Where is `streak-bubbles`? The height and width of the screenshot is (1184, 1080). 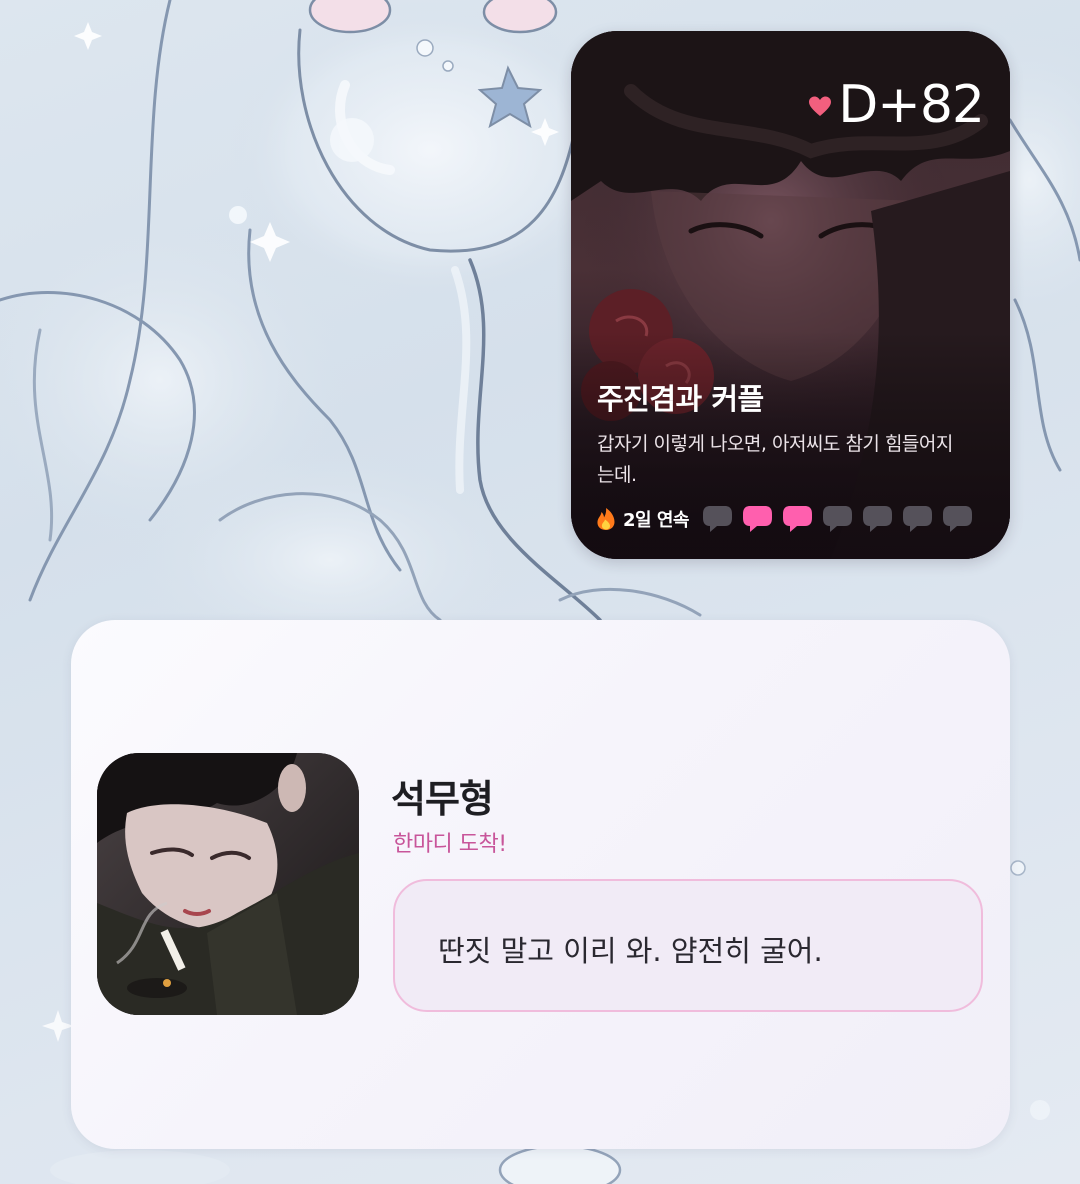
streak-bubbles is located at coordinates (837, 519).